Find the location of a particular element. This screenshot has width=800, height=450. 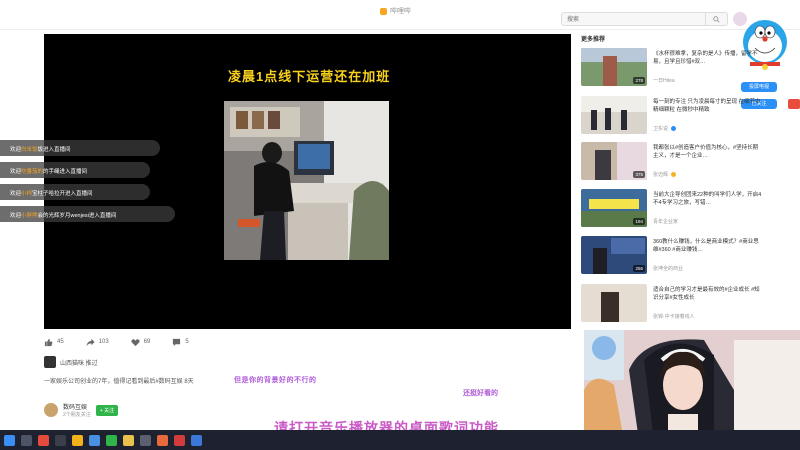

favorite-button: 69 is located at coordinates (140, 342).